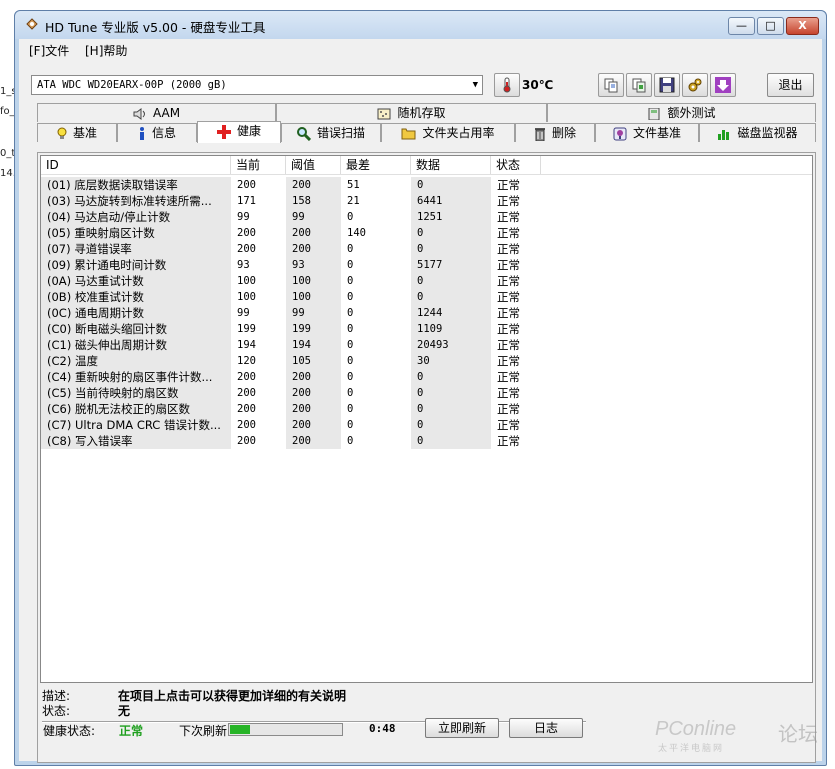  I want to click on tab-error-scan: 错误扫描, so click(331, 132).